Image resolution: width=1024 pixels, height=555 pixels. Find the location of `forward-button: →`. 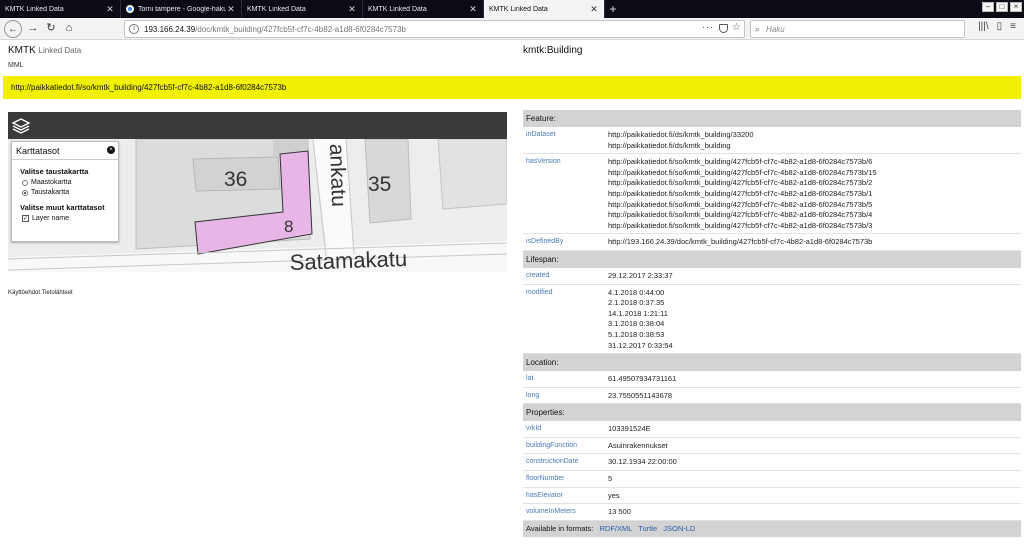

forward-button: → is located at coordinates (33, 29).